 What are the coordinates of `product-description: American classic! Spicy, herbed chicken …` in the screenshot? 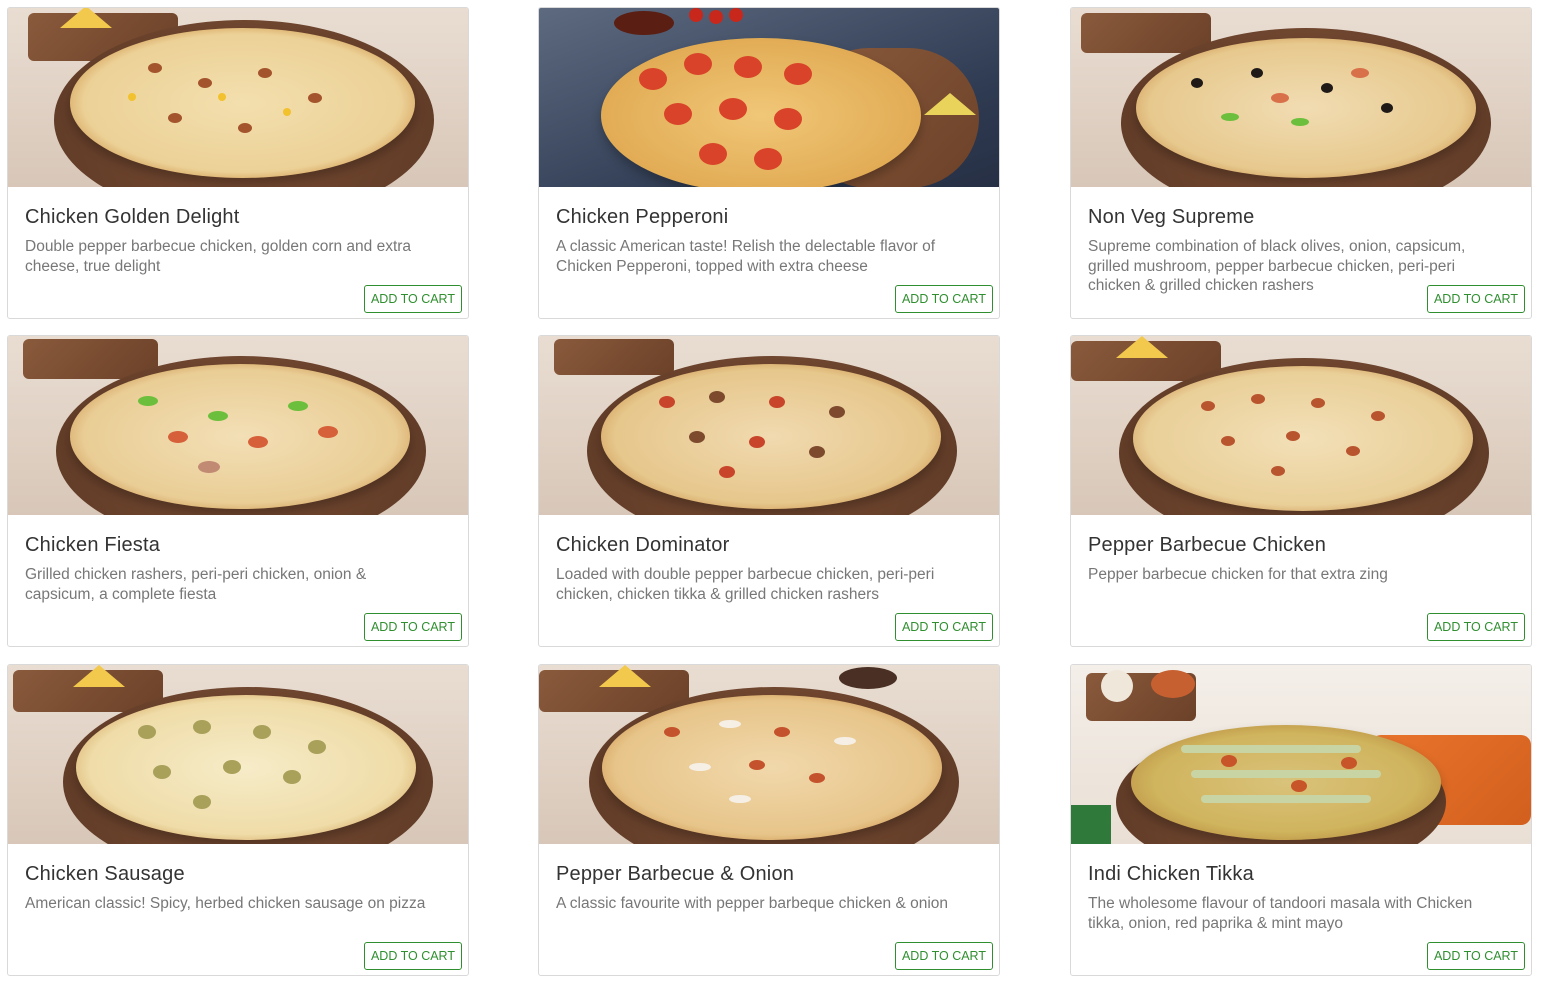 It's located at (225, 903).